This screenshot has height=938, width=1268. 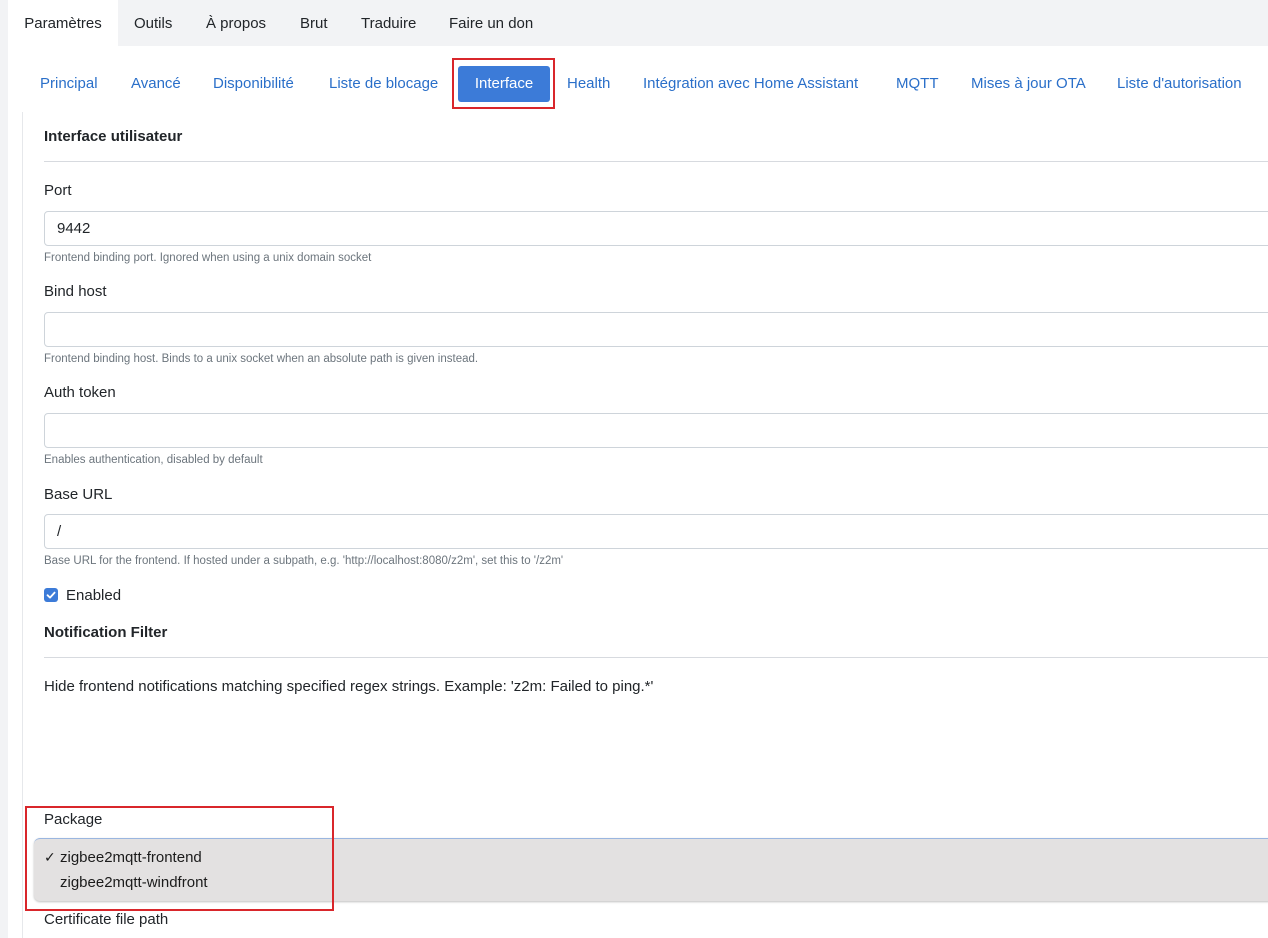 I want to click on sub-tab-principal: Principal, so click(x=69, y=84).